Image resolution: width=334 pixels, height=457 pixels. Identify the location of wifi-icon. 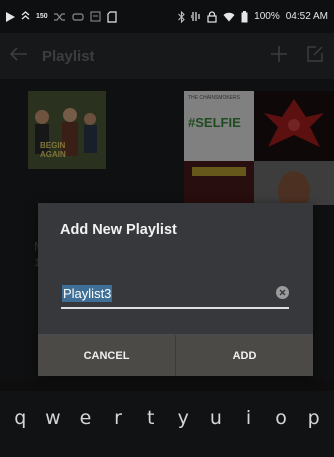
(229, 17).